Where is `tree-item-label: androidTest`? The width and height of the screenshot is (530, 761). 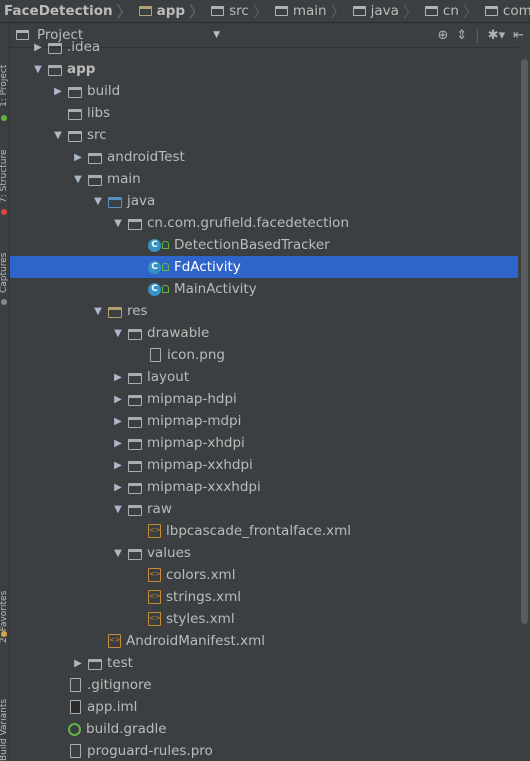 tree-item-label: androidTest is located at coordinates (146, 157).